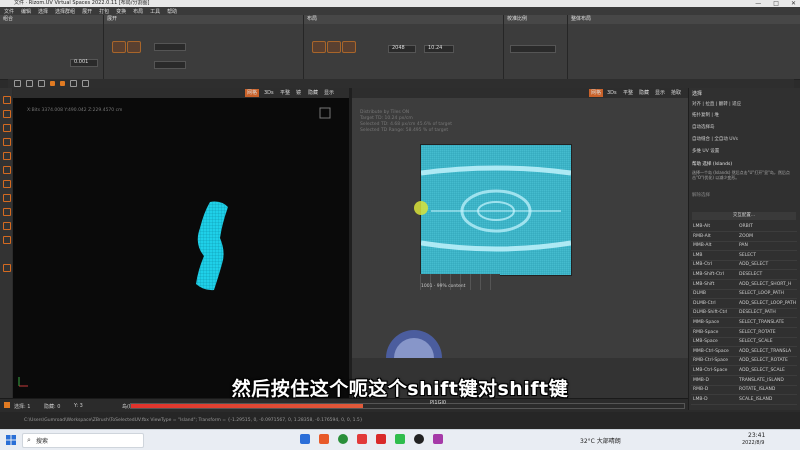 The width and height of the screenshot is (800, 450). I want to click on tab-flat: 平整, so click(285, 93).